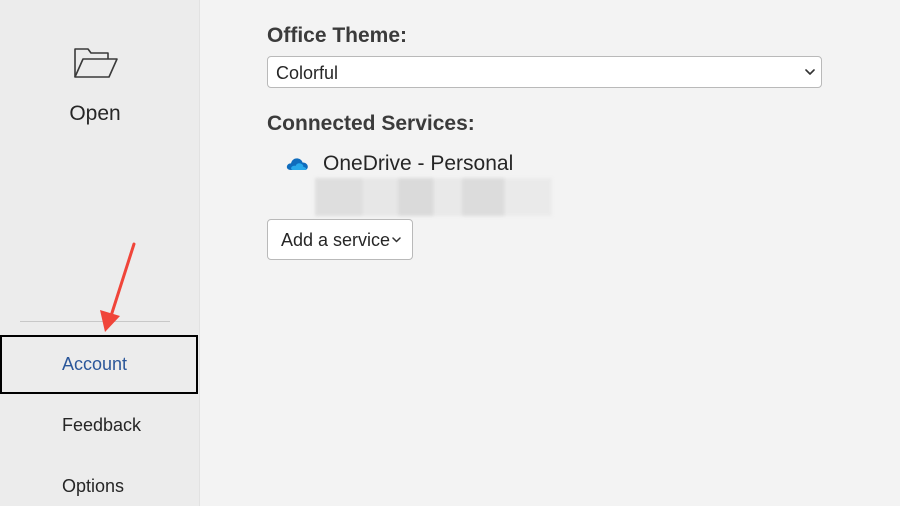 The height and width of the screenshot is (506, 900). What do you see at coordinates (95, 113) in the screenshot?
I see `nav-open-label: Open` at bounding box center [95, 113].